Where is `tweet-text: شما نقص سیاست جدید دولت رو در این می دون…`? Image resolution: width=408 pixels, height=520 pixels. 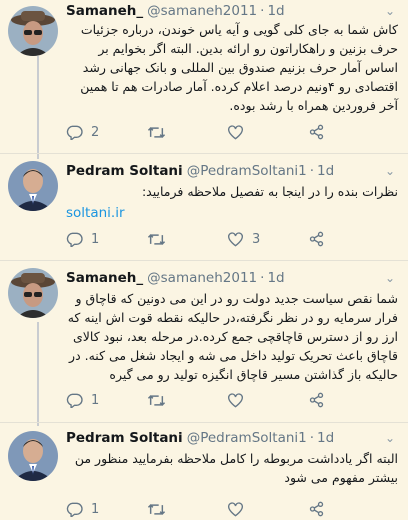
tweet-text: شما نقص سیاست جدید دولت رو در این می دون… is located at coordinates (232, 336).